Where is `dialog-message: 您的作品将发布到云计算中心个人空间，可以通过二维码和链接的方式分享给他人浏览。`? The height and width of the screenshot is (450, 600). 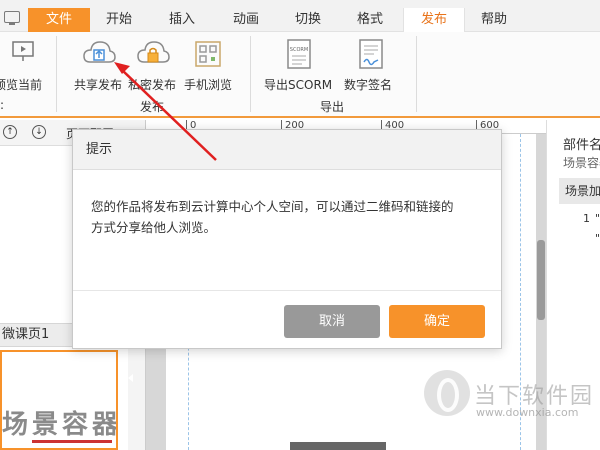
dialog-message: 您的作品将发布到云计算中心个人空间，可以通过二维码和链接的方式分享给他人浏览。 is located at coordinates (272, 217).